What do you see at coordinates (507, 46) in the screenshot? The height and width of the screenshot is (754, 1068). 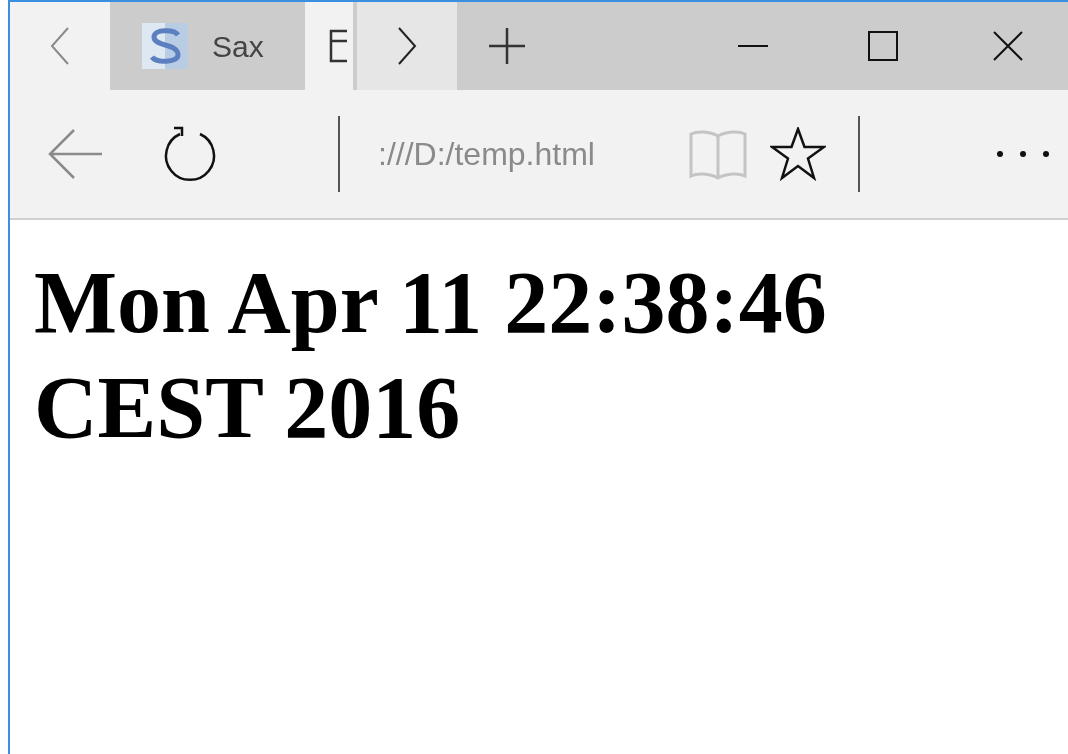 I see `plus-icon` at bounding box center [507, 46].